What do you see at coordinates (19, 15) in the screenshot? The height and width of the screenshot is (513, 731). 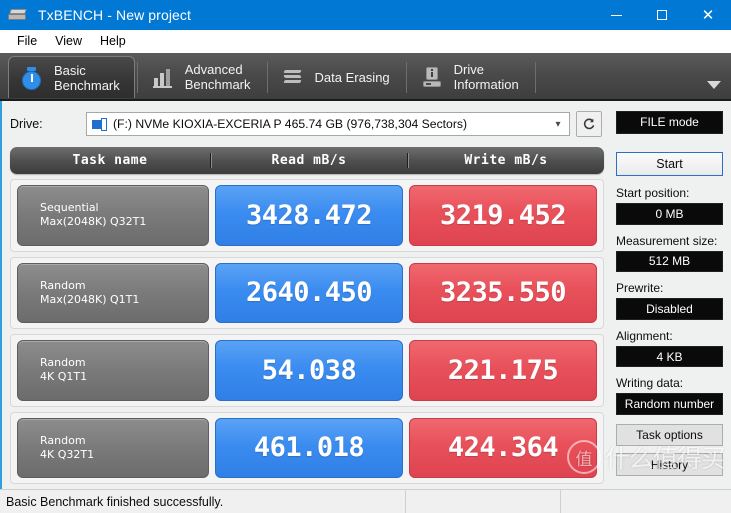 I see `app-drive-icon` at bounding box center [19, 15].